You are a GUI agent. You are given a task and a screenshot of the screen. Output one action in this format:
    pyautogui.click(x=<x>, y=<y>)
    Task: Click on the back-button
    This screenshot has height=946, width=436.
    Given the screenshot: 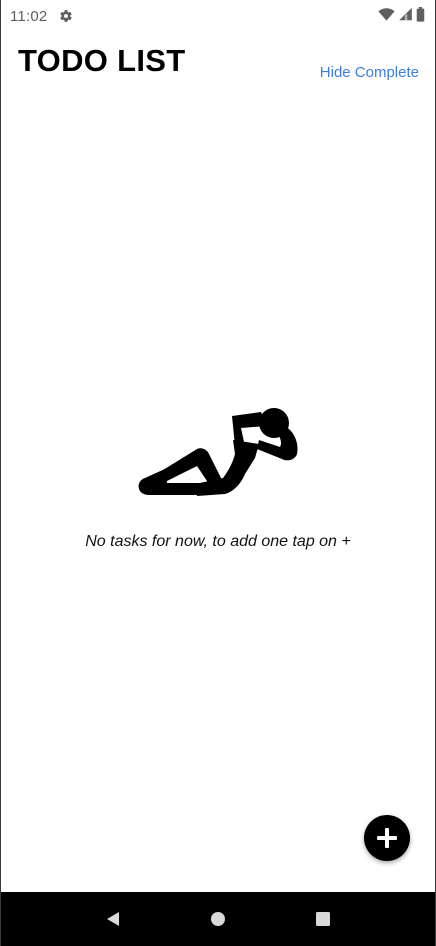 What is the action you would take?
    pyautogui.click(x=113, y=919)
    